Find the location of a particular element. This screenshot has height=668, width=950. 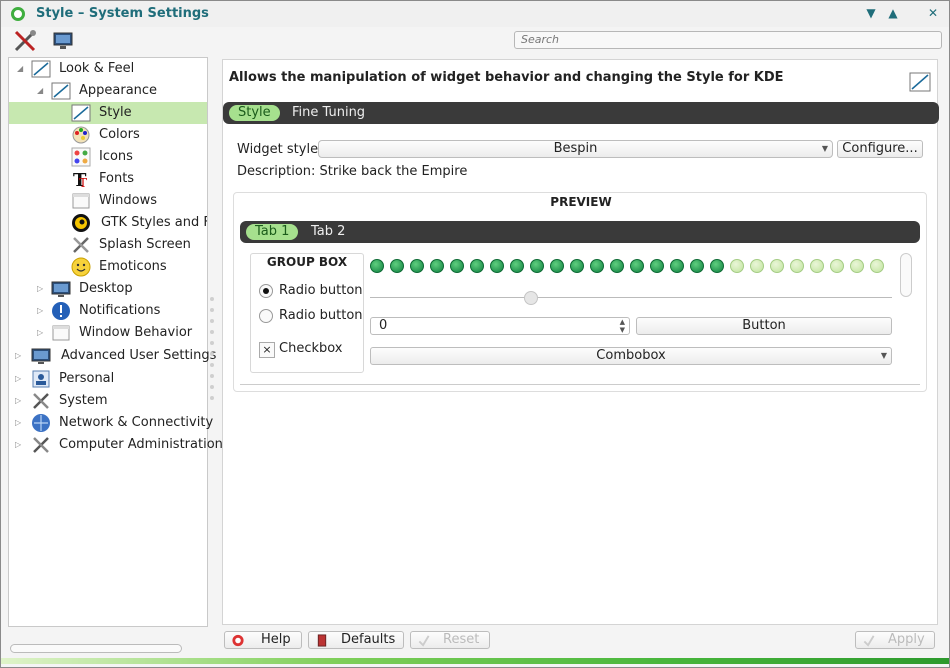

tab-fine-tuning: Fine Tuning is located at coordinates (328, 113).